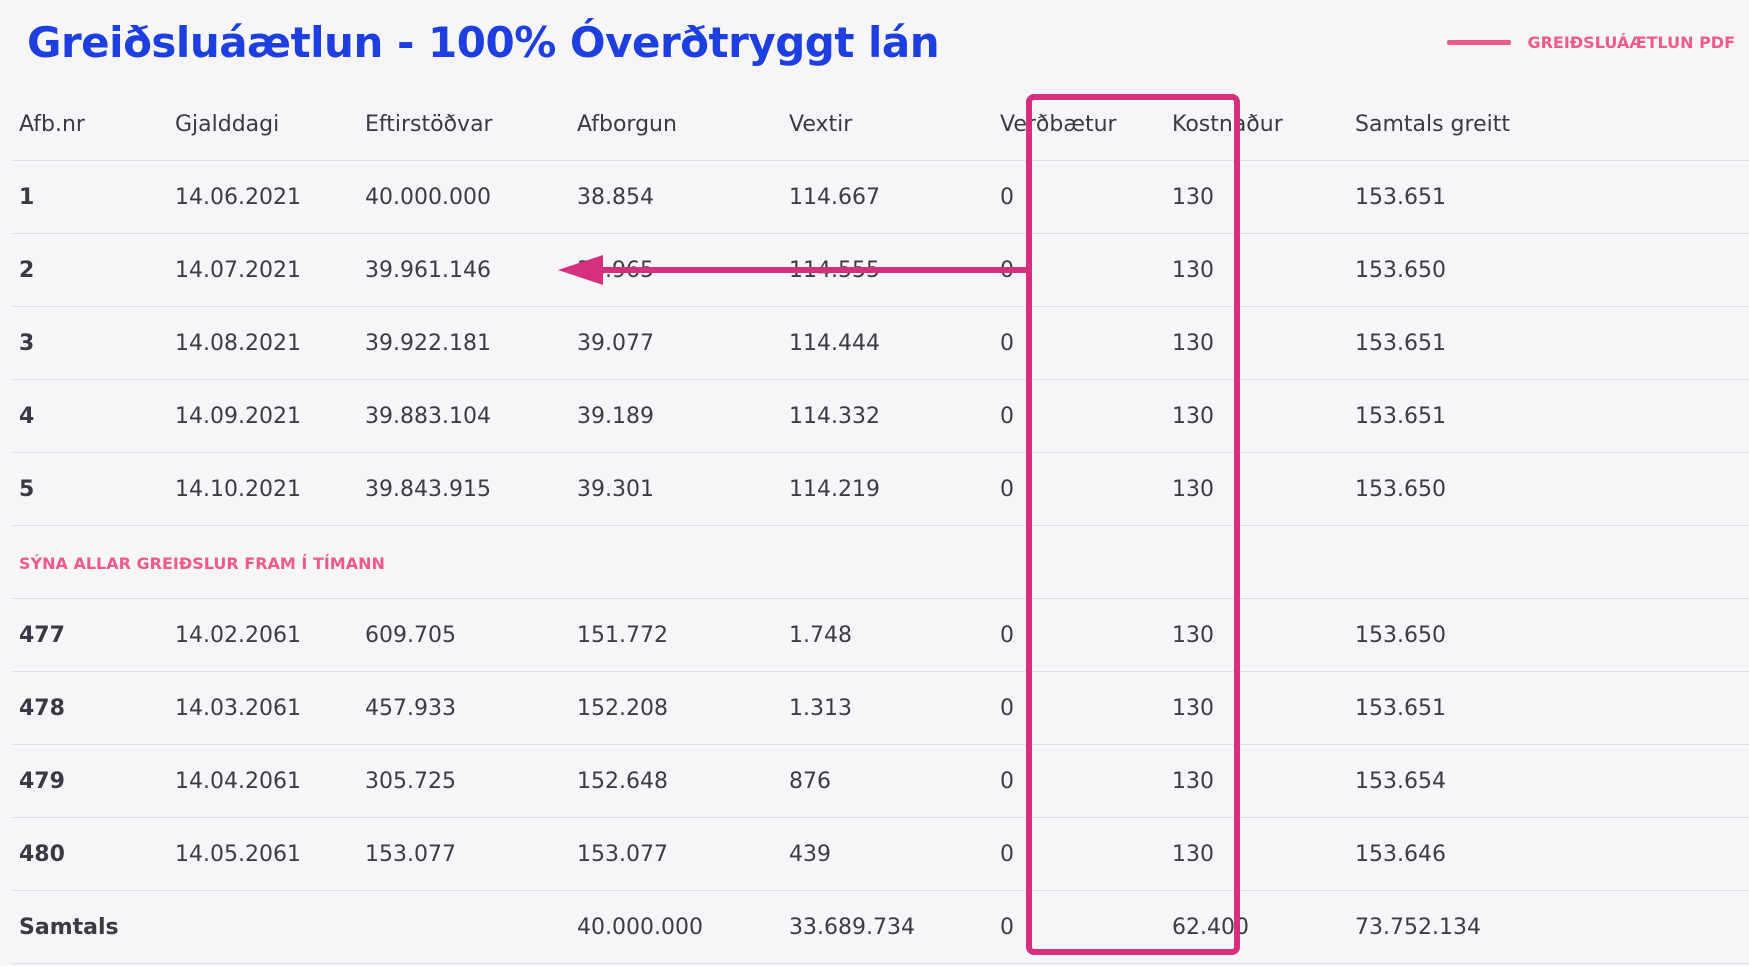  I want to click on totals-vextir: 33.689.734, so click(878, 927).